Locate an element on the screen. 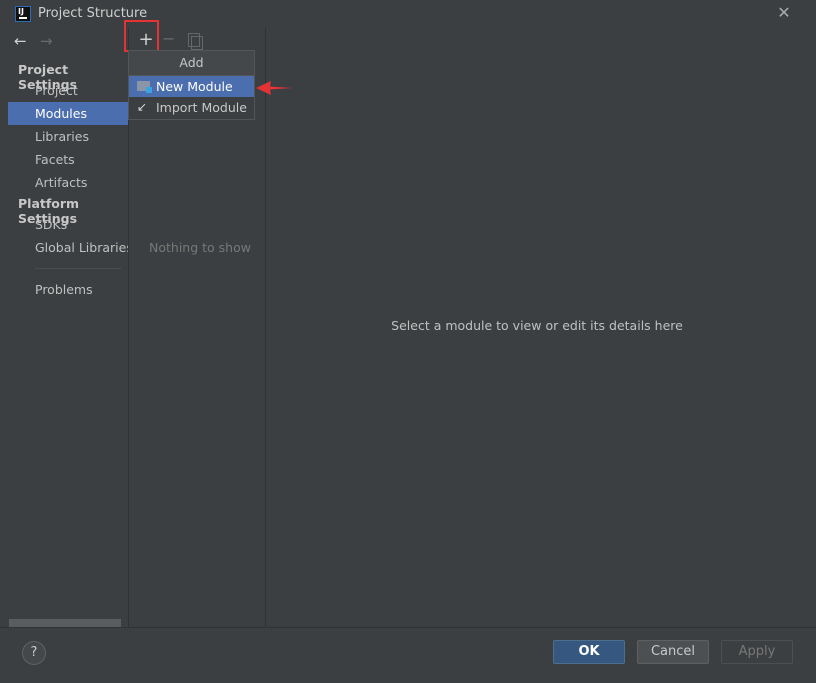 The width and height of the screenshot is (816, 683). sidebar-item-facets: Facets is located at coordinates (68, 159).